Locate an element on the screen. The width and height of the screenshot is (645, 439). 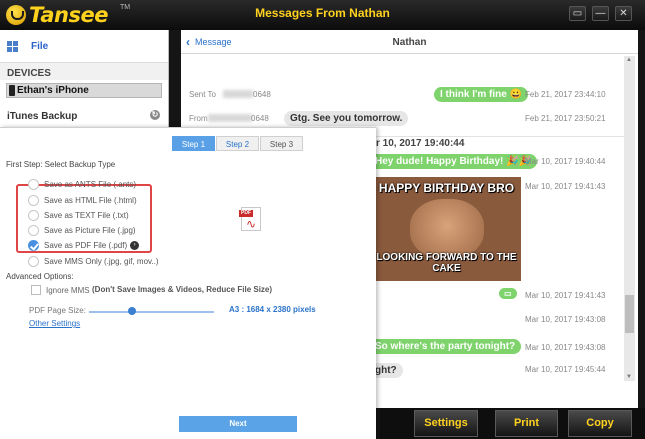
other-settings-link: Other Settings is located at coordinates (54, 323).